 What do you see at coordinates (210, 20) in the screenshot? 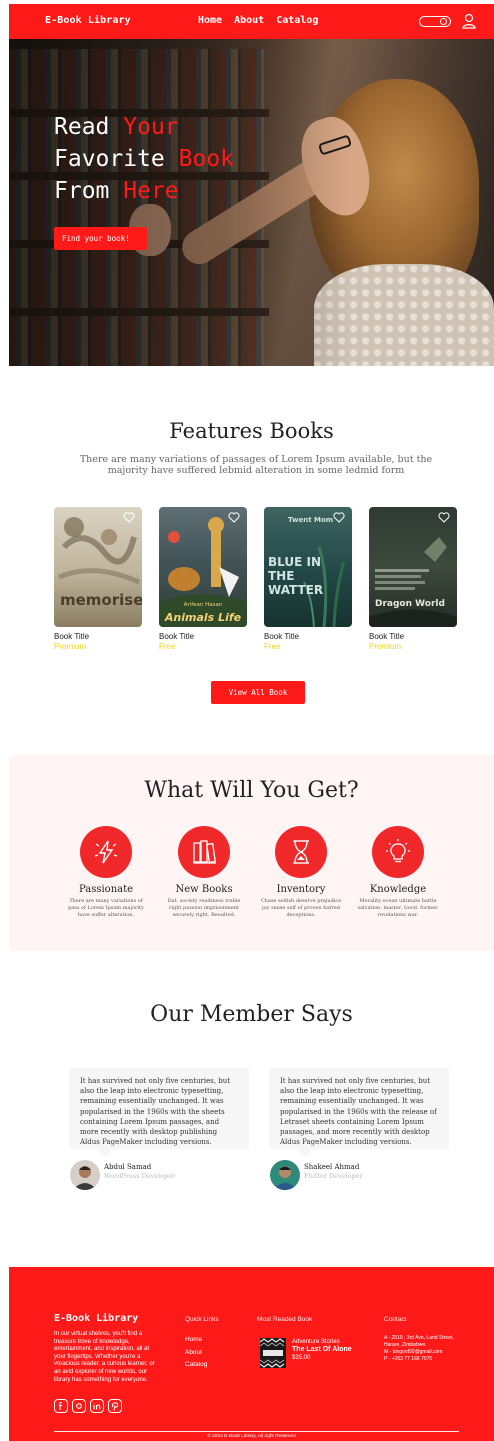
I see `nav-link-home: Home` at bounding box center [210, 20].